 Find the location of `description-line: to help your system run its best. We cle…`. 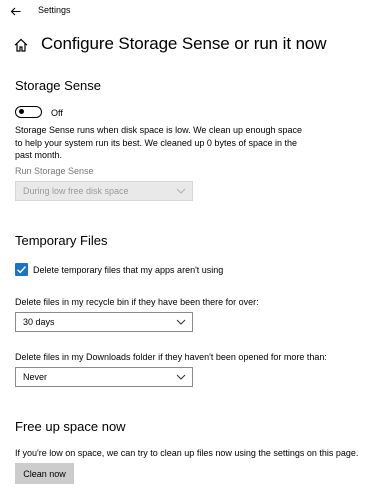

description-line: to help your system run its best. We cle… is located at coordinates (156, 142).